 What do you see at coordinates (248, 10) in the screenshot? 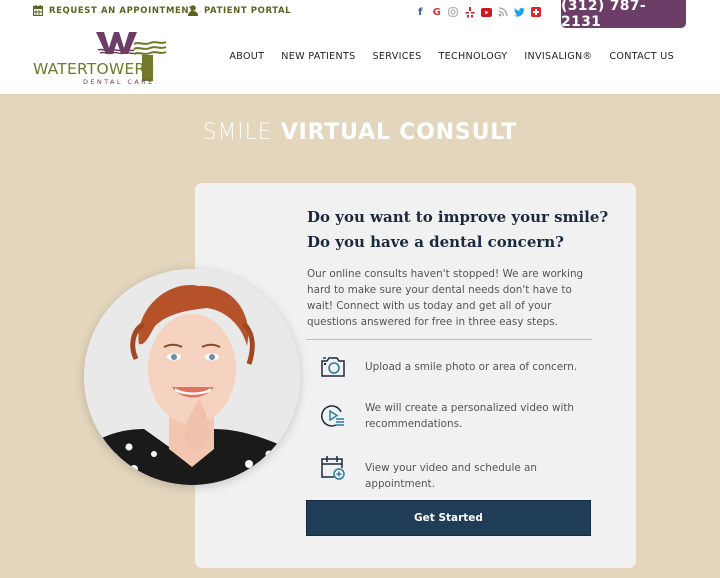
I see `patient-portal-label: PATIENT PORTAL` at bounding box center [248, 10].